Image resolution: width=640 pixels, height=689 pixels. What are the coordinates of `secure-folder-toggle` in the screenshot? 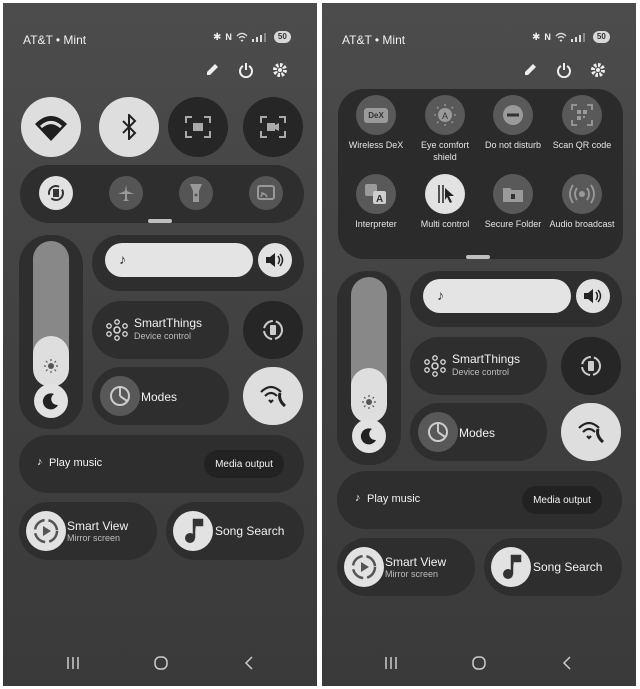 It's located at (513, 194).